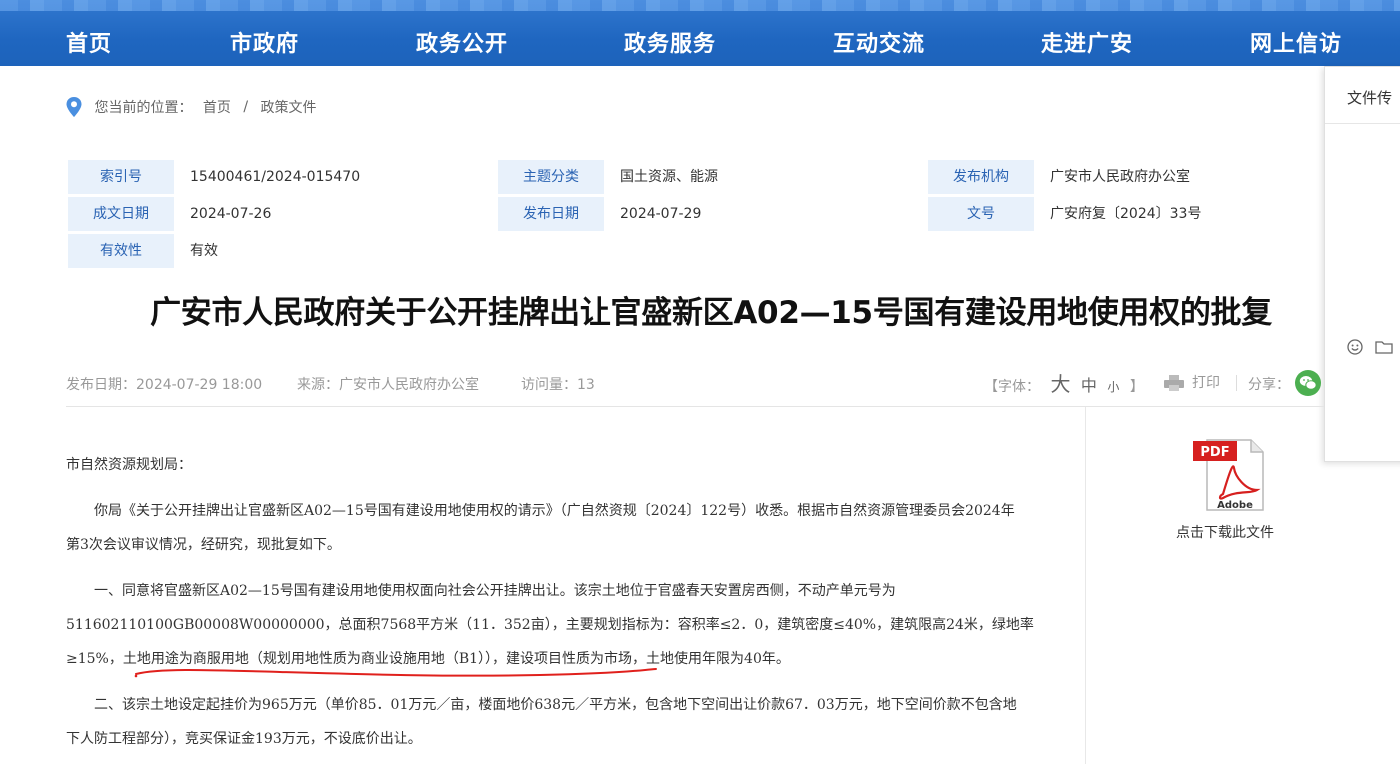  I want to click on wechat-icon, so click(1308, 383).